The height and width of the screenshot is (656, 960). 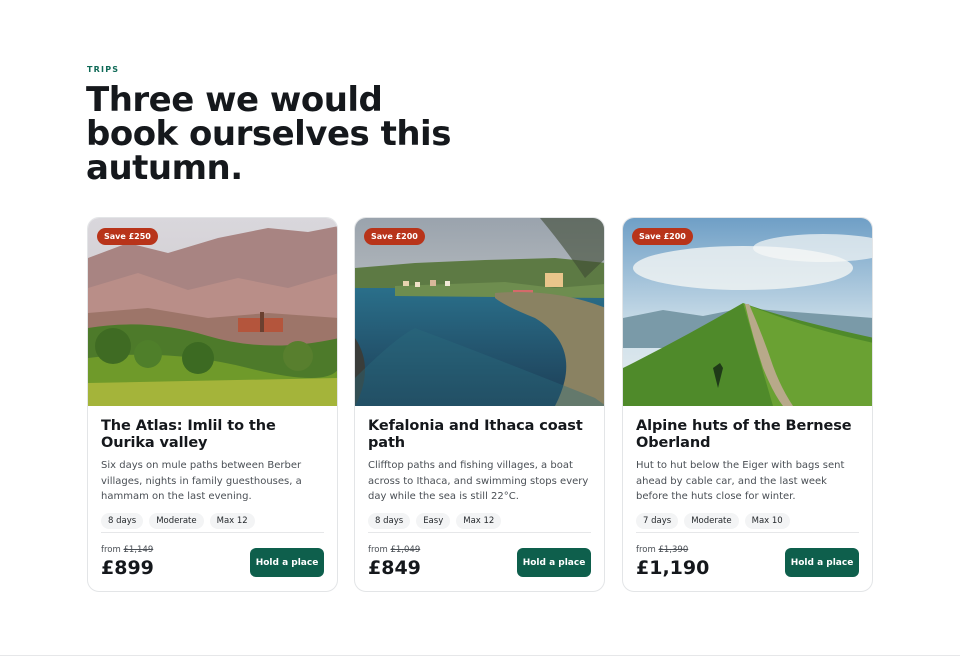 I want to click on discount-badge: Save £250, so click(x=127, y=236).